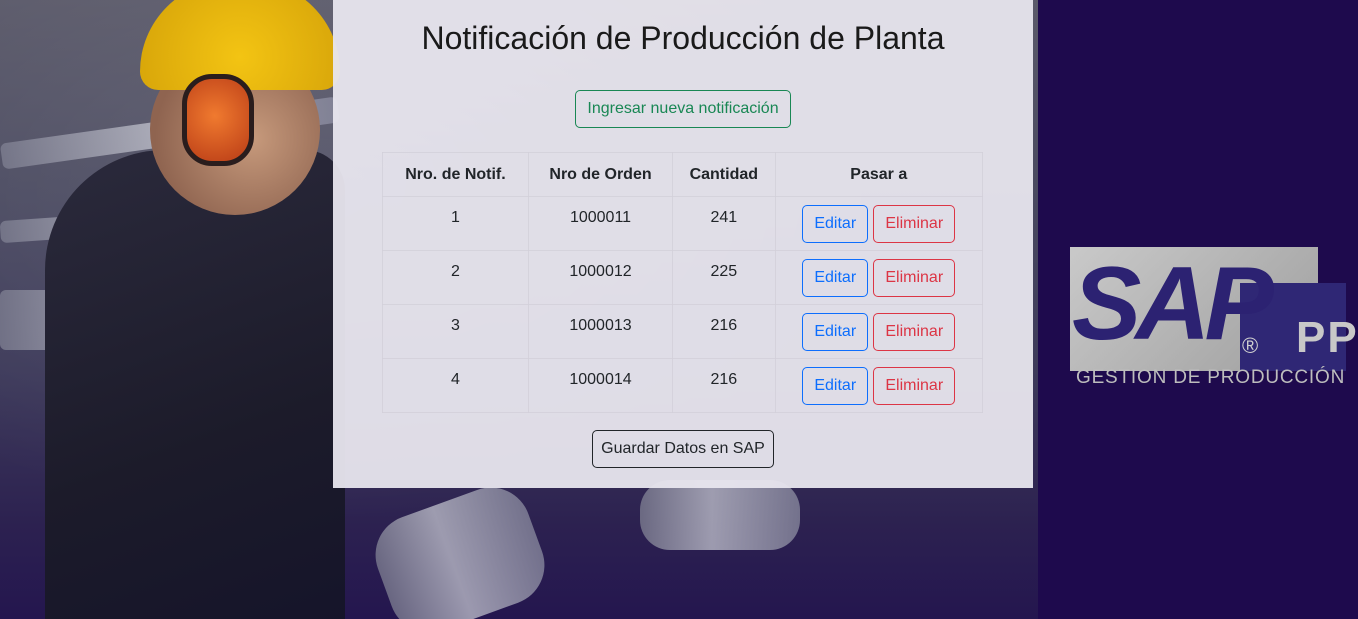 This screenshot has width=1358, height=619. What do you see at coordinates (218, 120) in the screenshot?
I see `earmuff-icon` at bounding box center [218, 120].